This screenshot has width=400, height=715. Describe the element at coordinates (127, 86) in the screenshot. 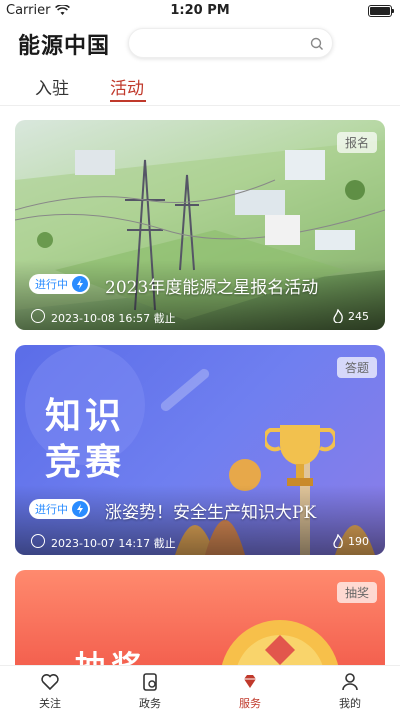

I see `tab-huodong: 活动` at that location.